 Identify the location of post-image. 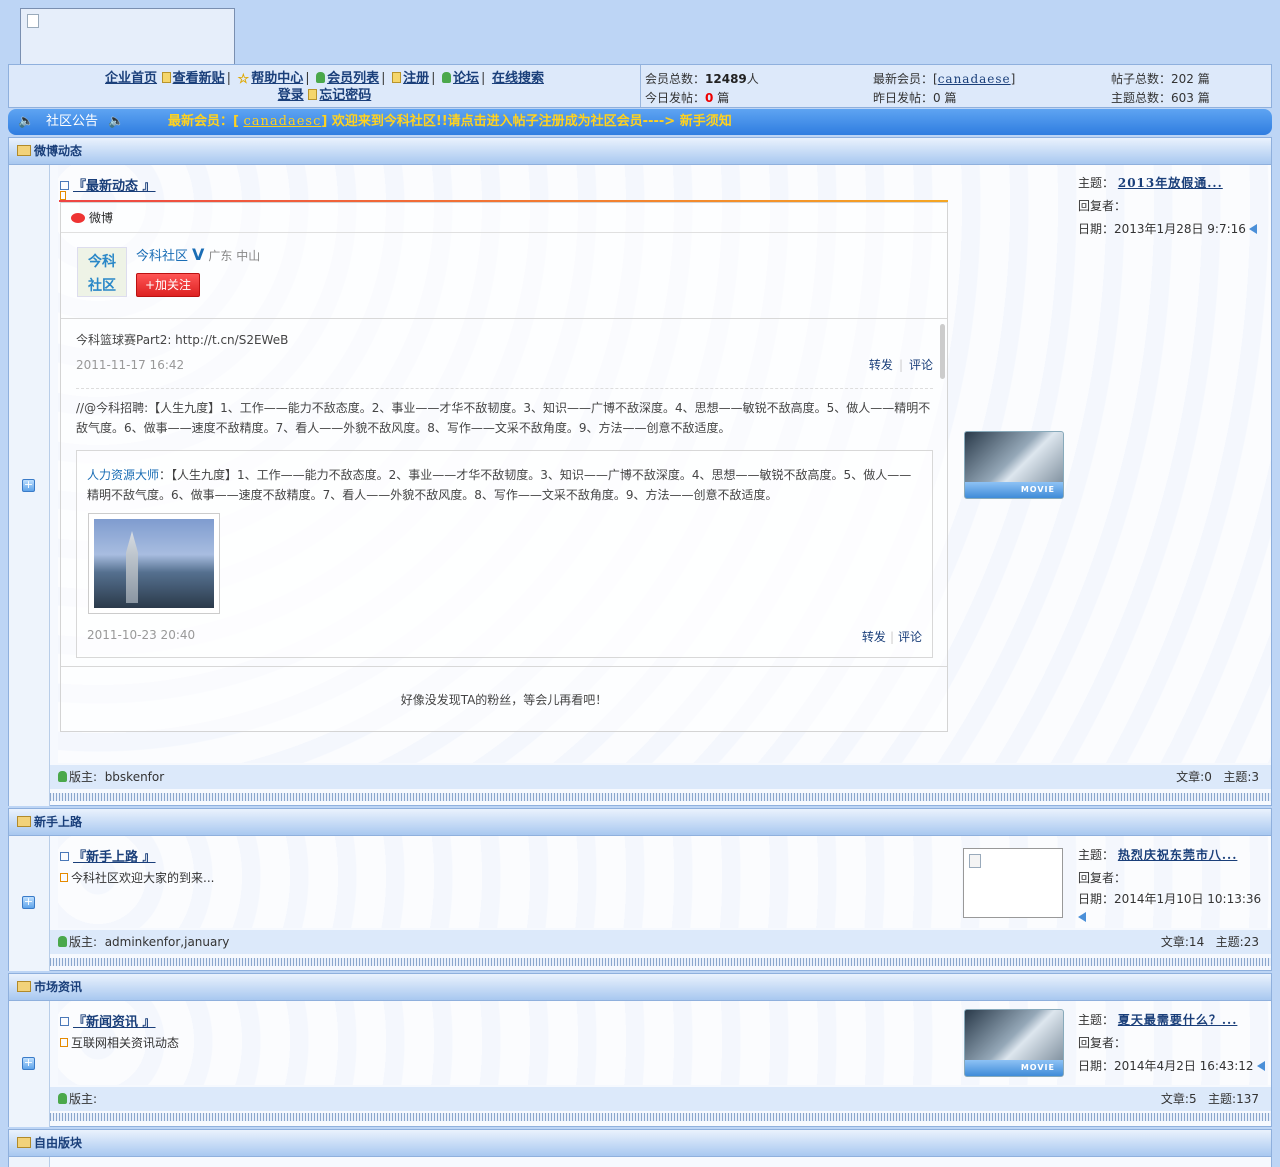
(154, 563).